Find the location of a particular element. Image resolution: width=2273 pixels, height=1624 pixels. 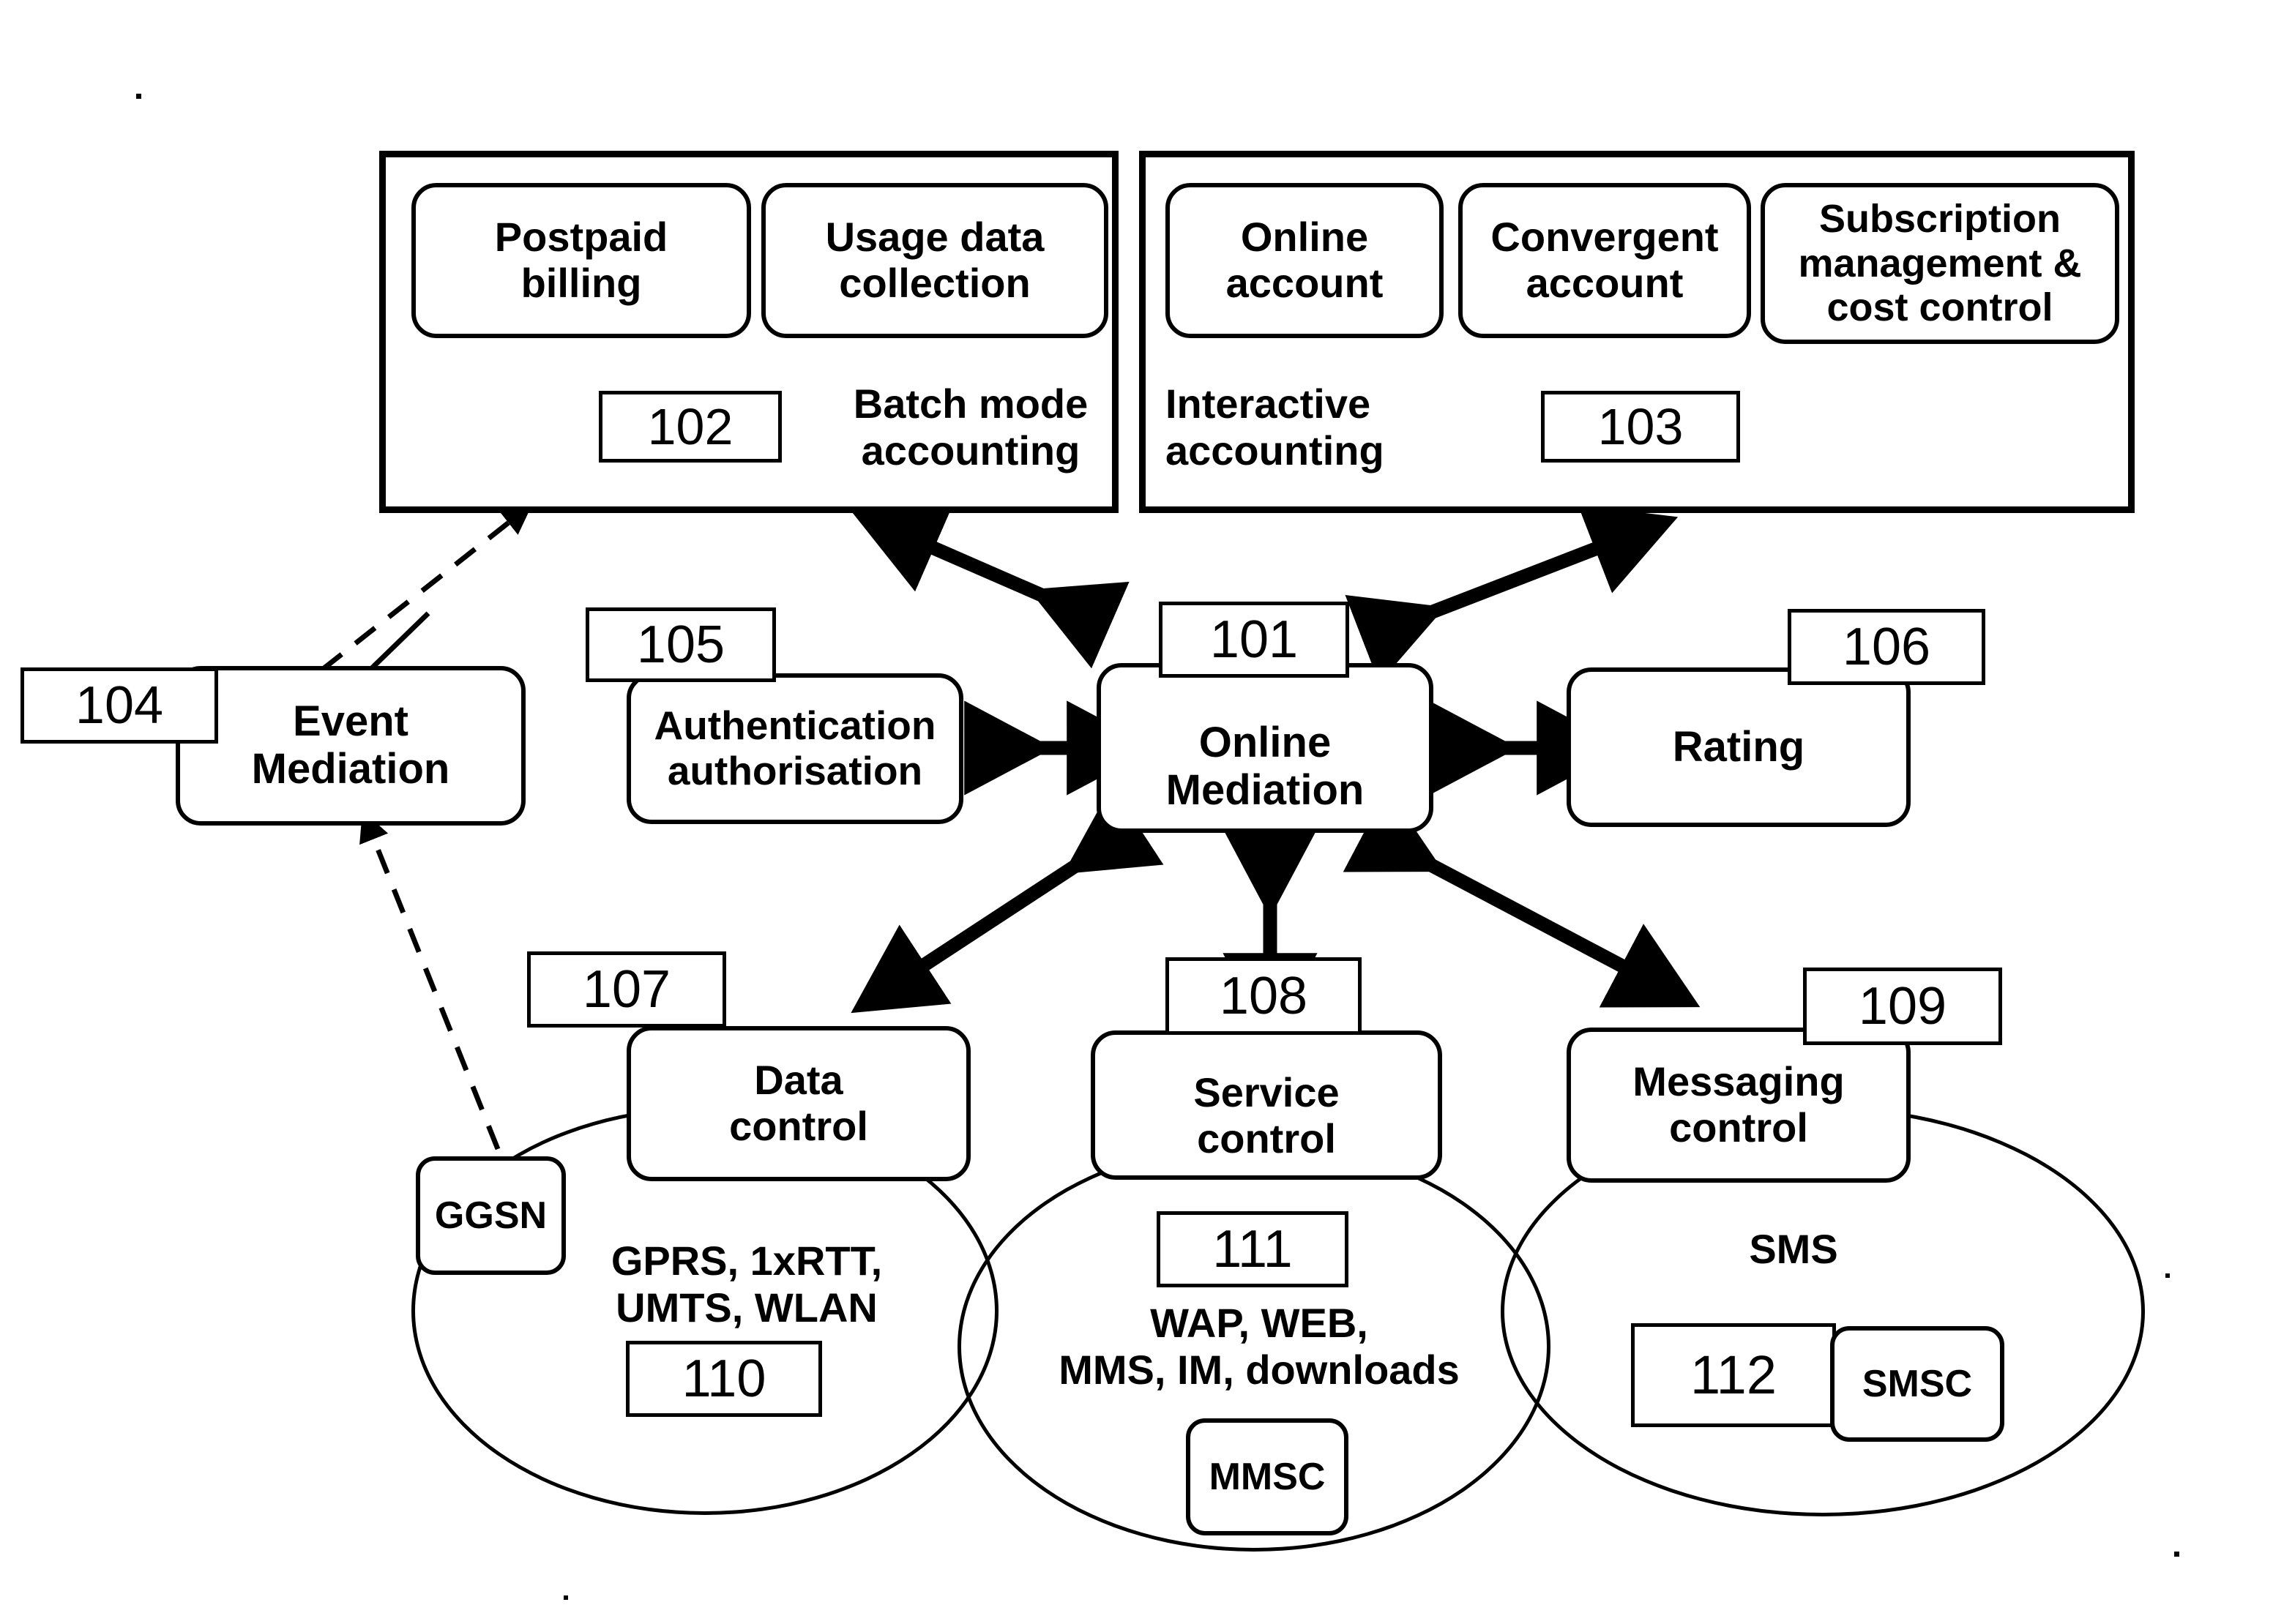

ref-label-111: 111 is located at coordinates (1252, 1249).